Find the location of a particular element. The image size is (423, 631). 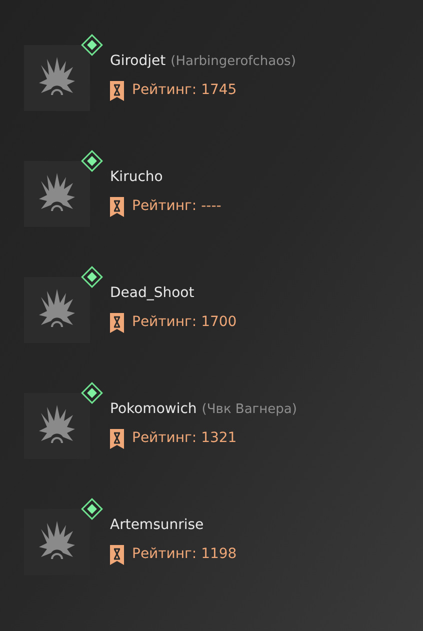

player-name: Artemsunrise is located at coordinates (157, 525).